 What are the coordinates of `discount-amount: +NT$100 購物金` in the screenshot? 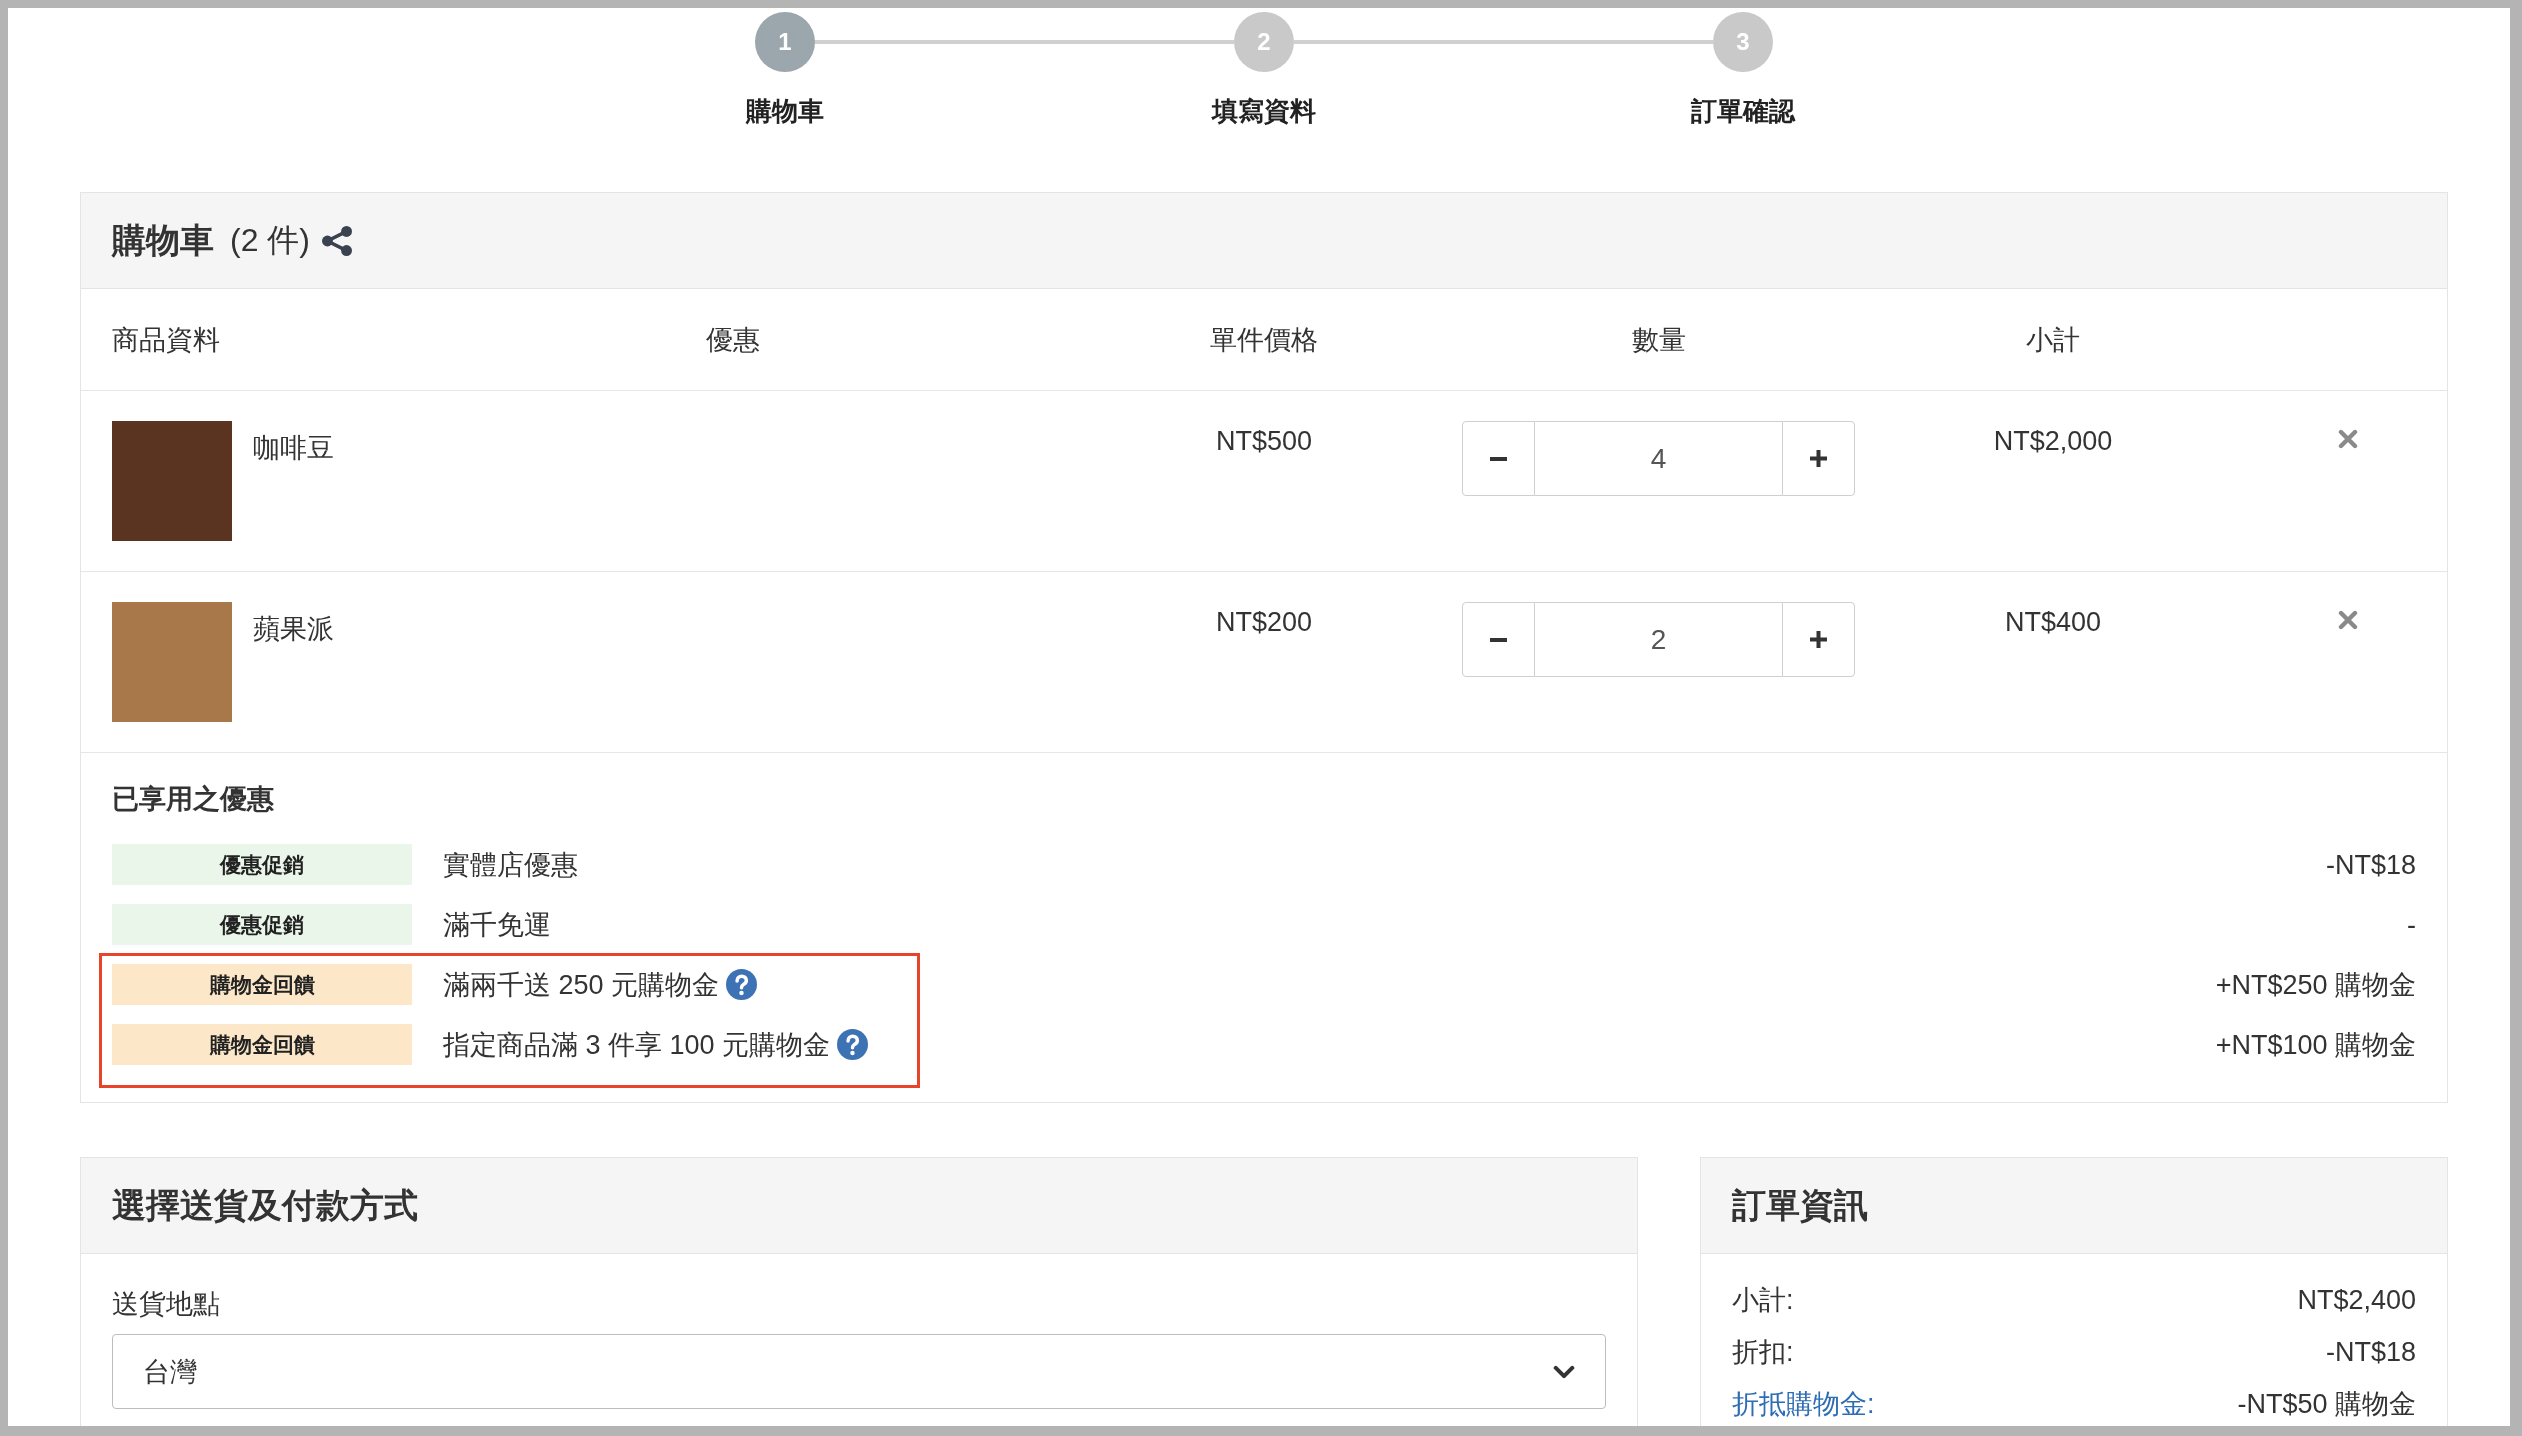 It's located at (2315, 1045).